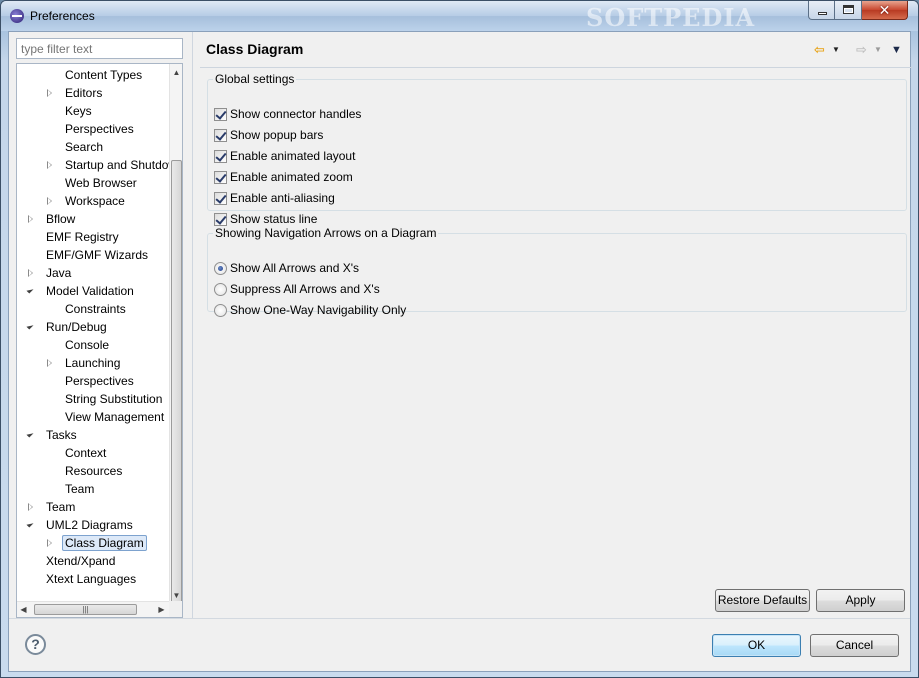  What do you see at coordinates (836, 50) in the screenshot?
I see `back-dropdown-icon: ▼` at bounding box center [836, 50].